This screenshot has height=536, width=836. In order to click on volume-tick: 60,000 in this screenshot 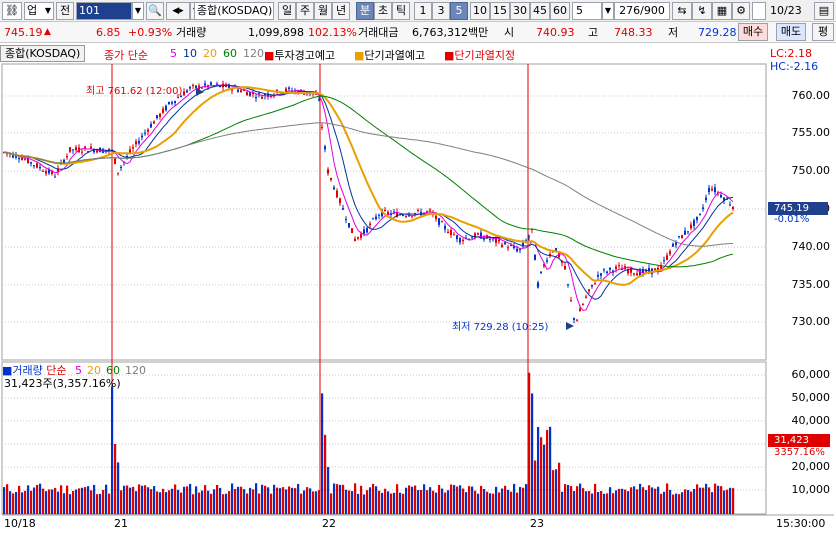, I will do `click(811, 374)`.